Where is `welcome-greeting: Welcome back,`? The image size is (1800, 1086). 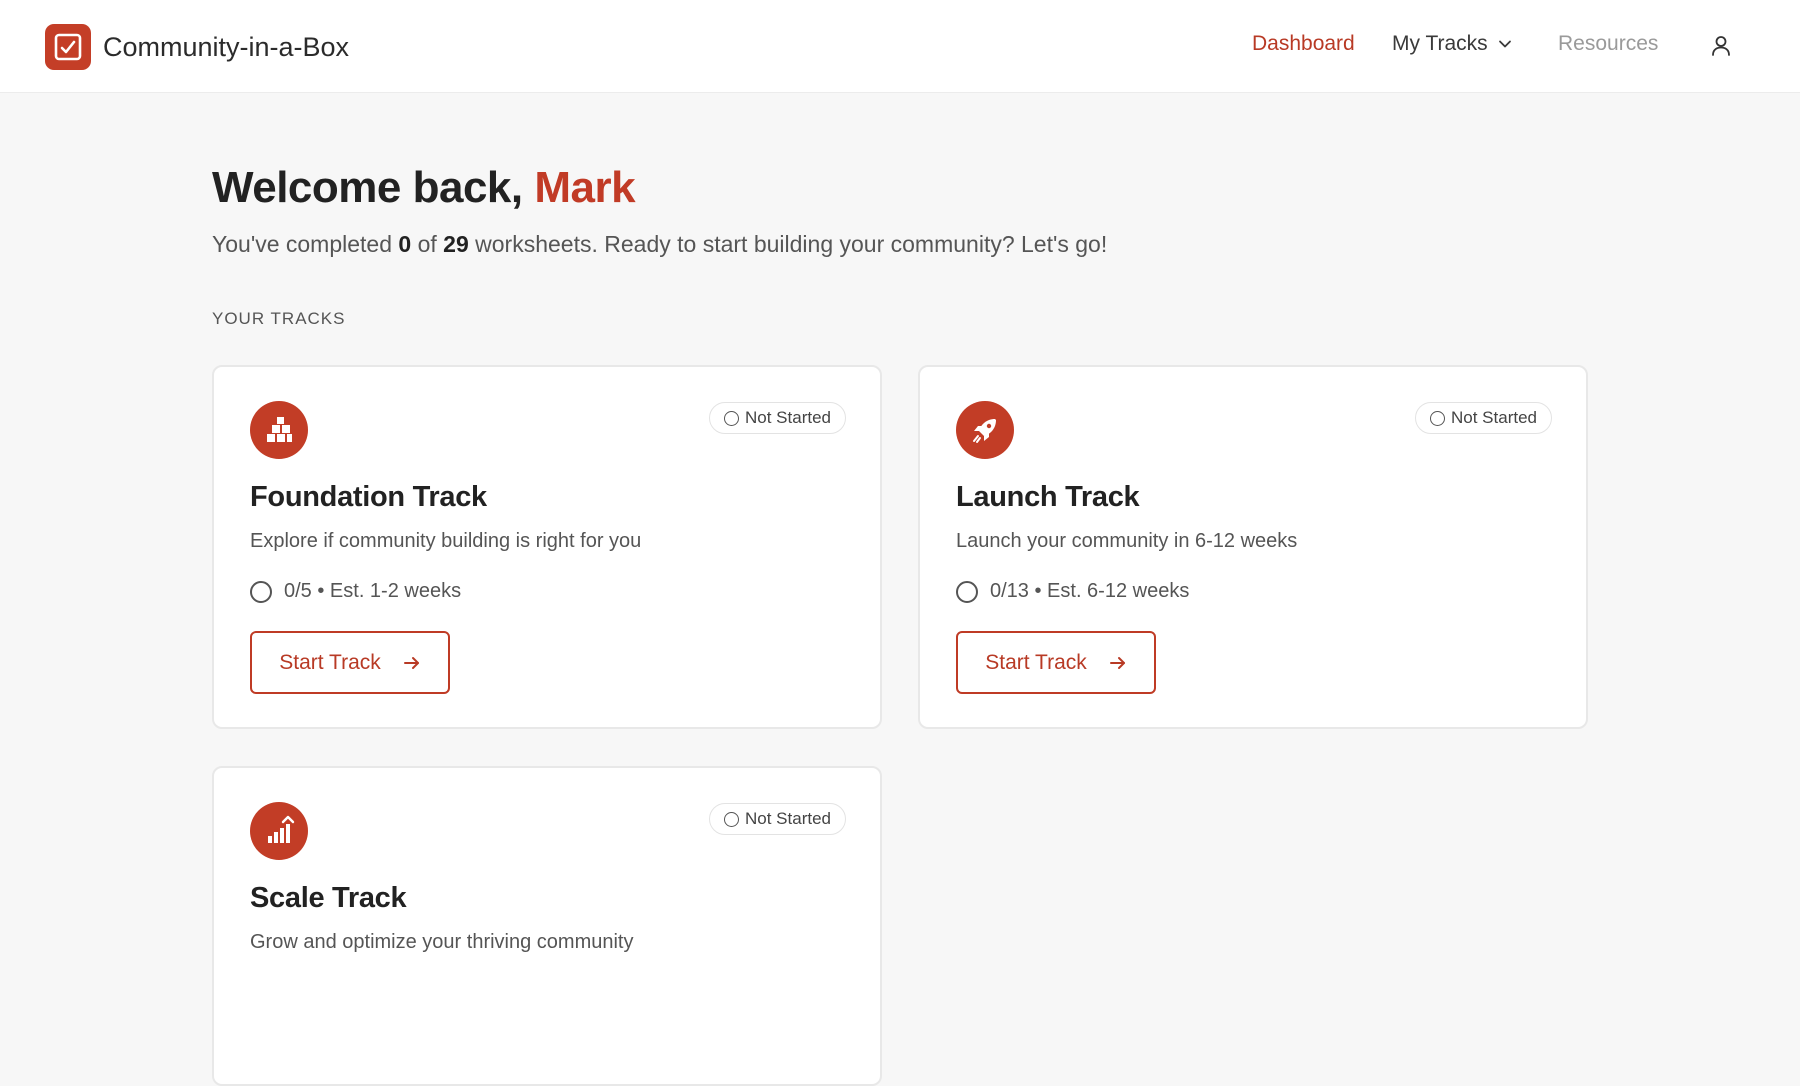 welcome-greeting: Welcome back, is located at coordinates (373, 187).